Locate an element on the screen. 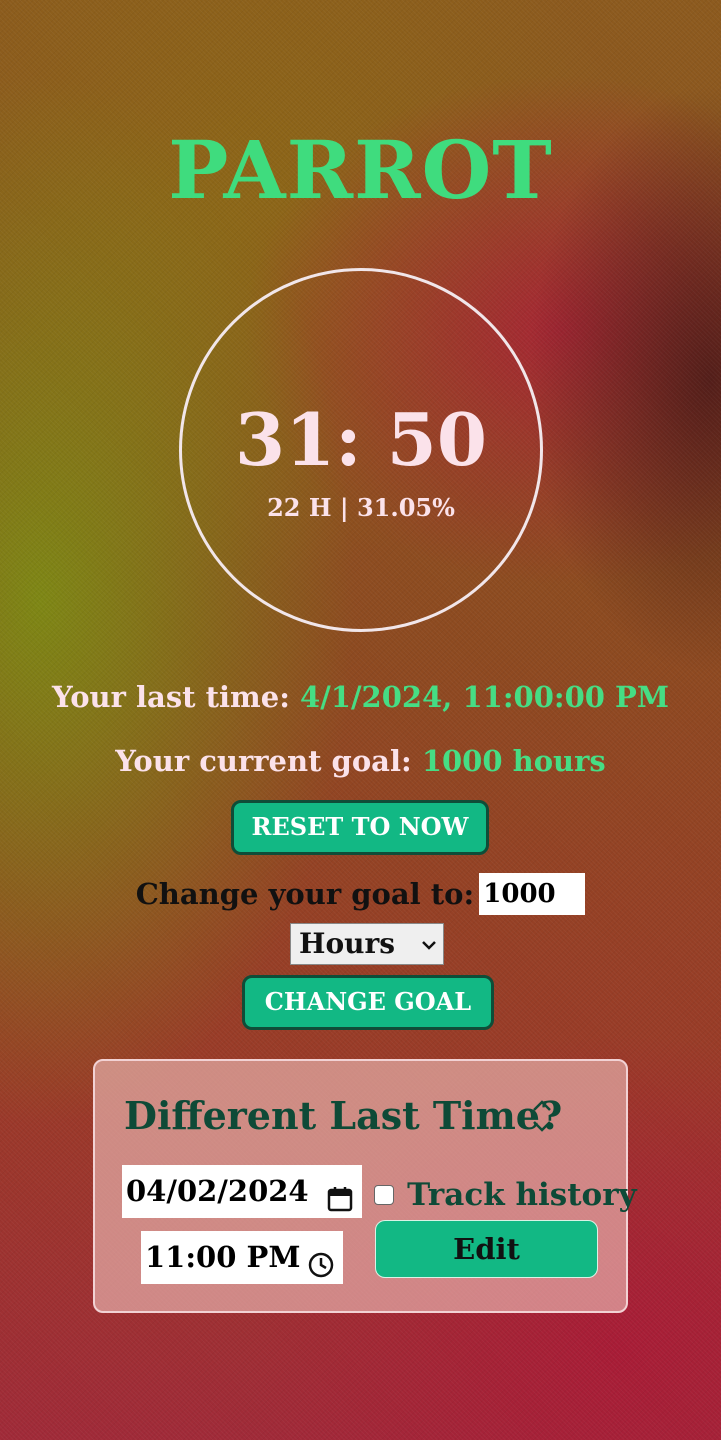 Image resolution: width=721 pixels, height=1440 pixels. last-time-input-value: 11:00 PM is located at coordinates (223, 1257).